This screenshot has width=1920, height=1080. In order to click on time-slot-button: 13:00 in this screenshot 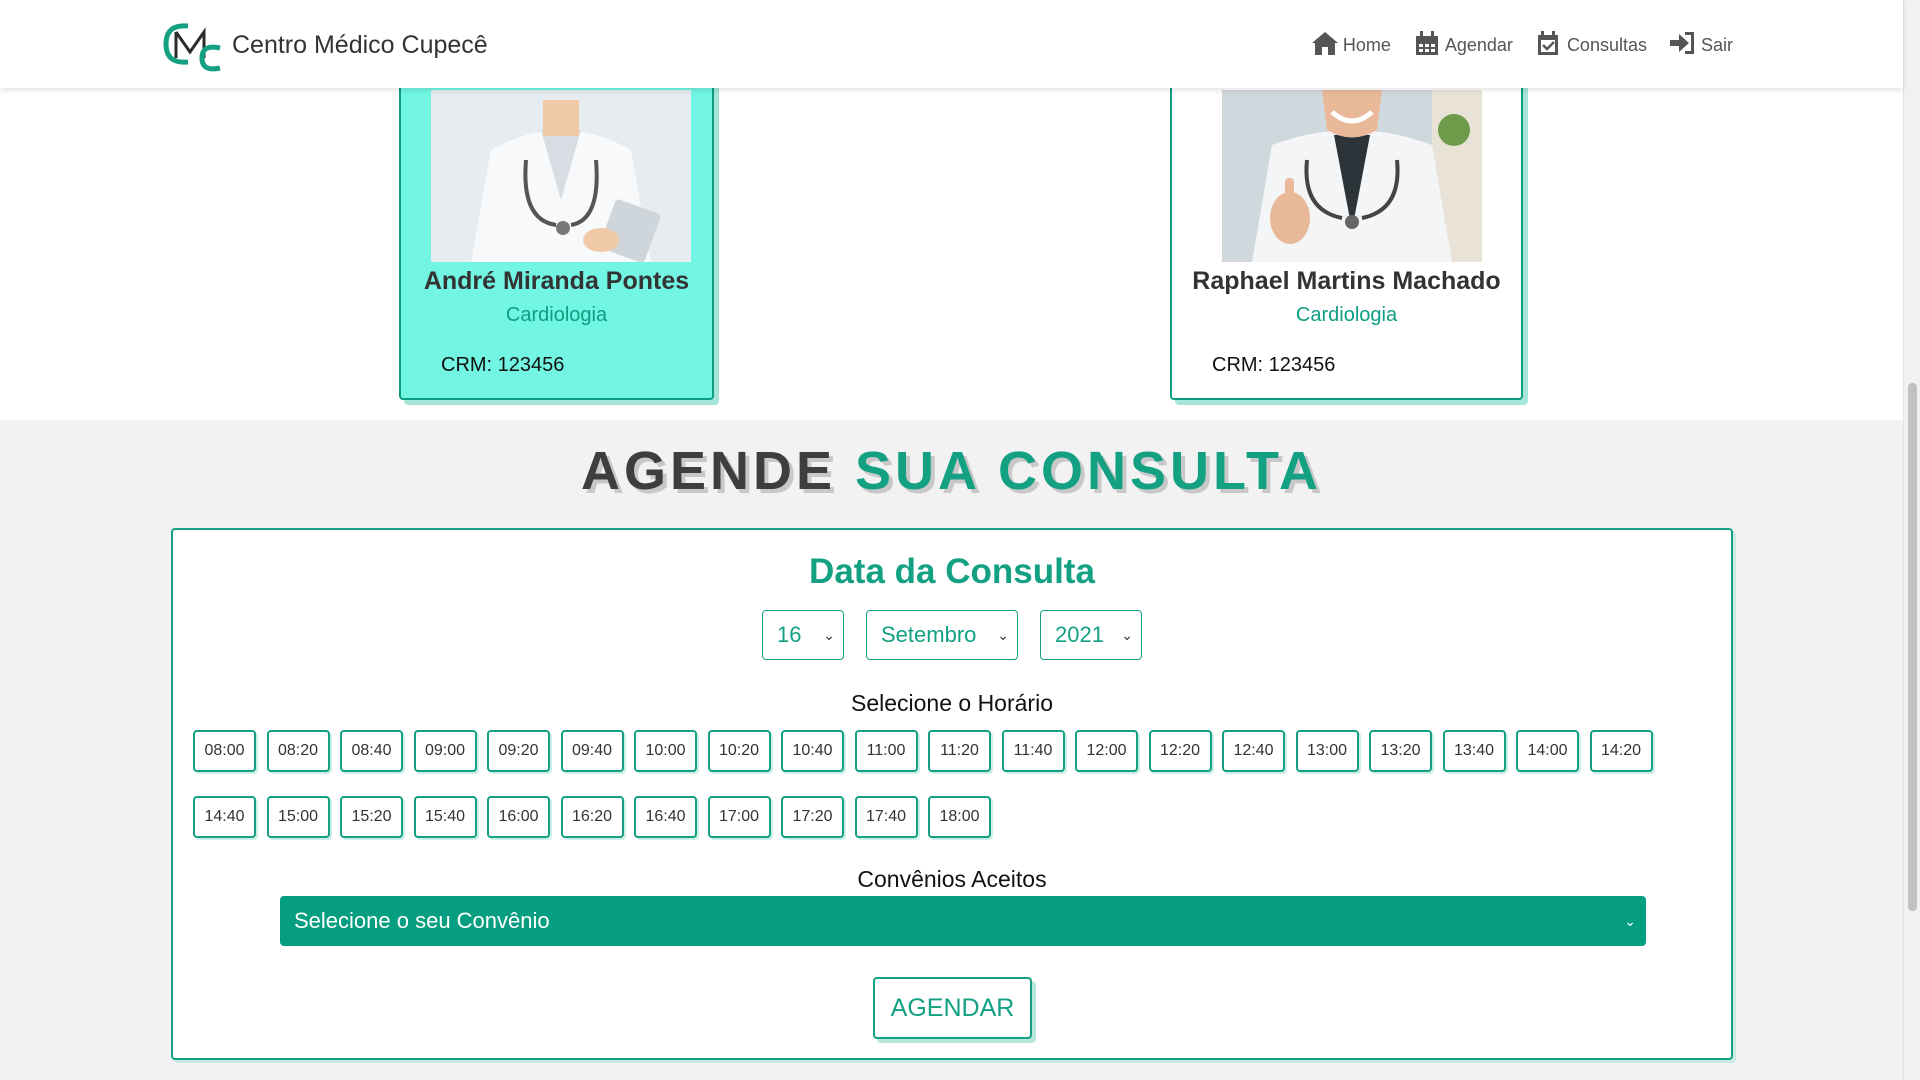, I will do `click(1327, 751)`.